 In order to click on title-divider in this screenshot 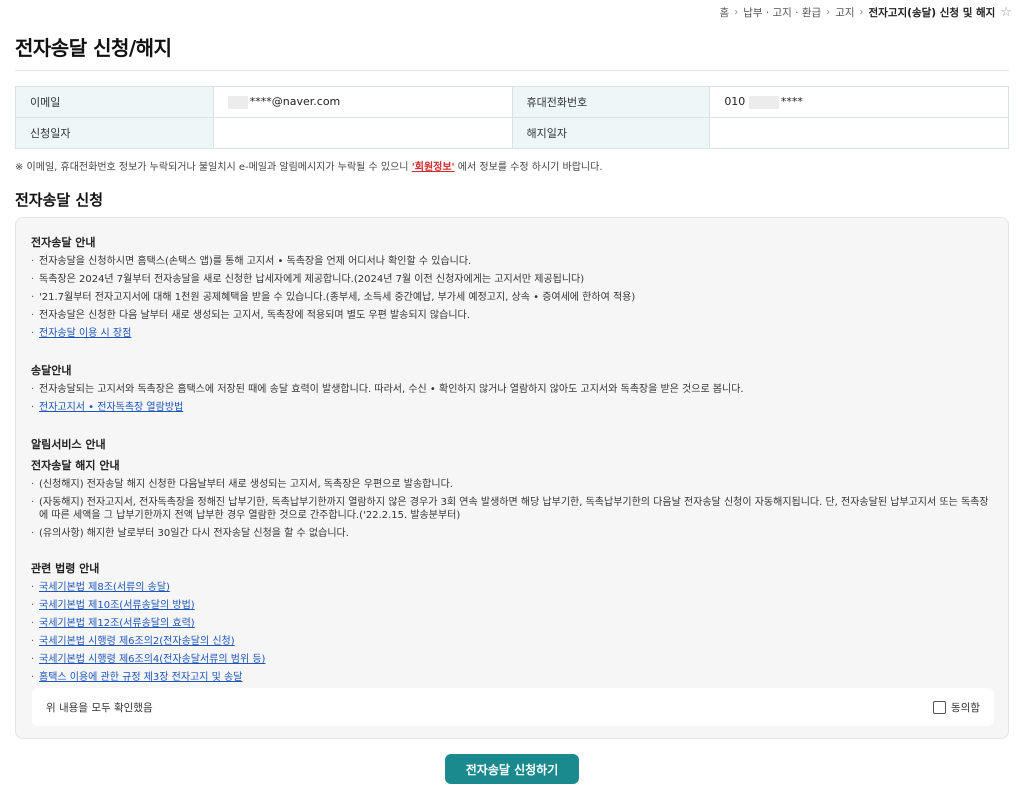, I will do `click(512, 70)`.